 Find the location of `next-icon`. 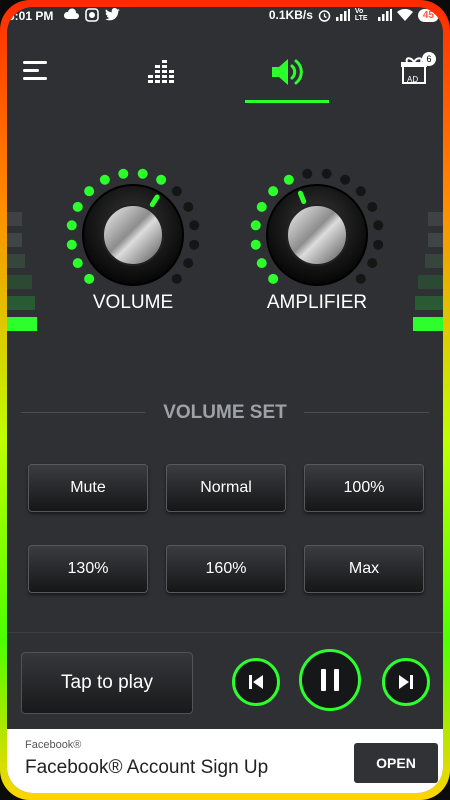

next-icon is located at coordinates (406, 682).